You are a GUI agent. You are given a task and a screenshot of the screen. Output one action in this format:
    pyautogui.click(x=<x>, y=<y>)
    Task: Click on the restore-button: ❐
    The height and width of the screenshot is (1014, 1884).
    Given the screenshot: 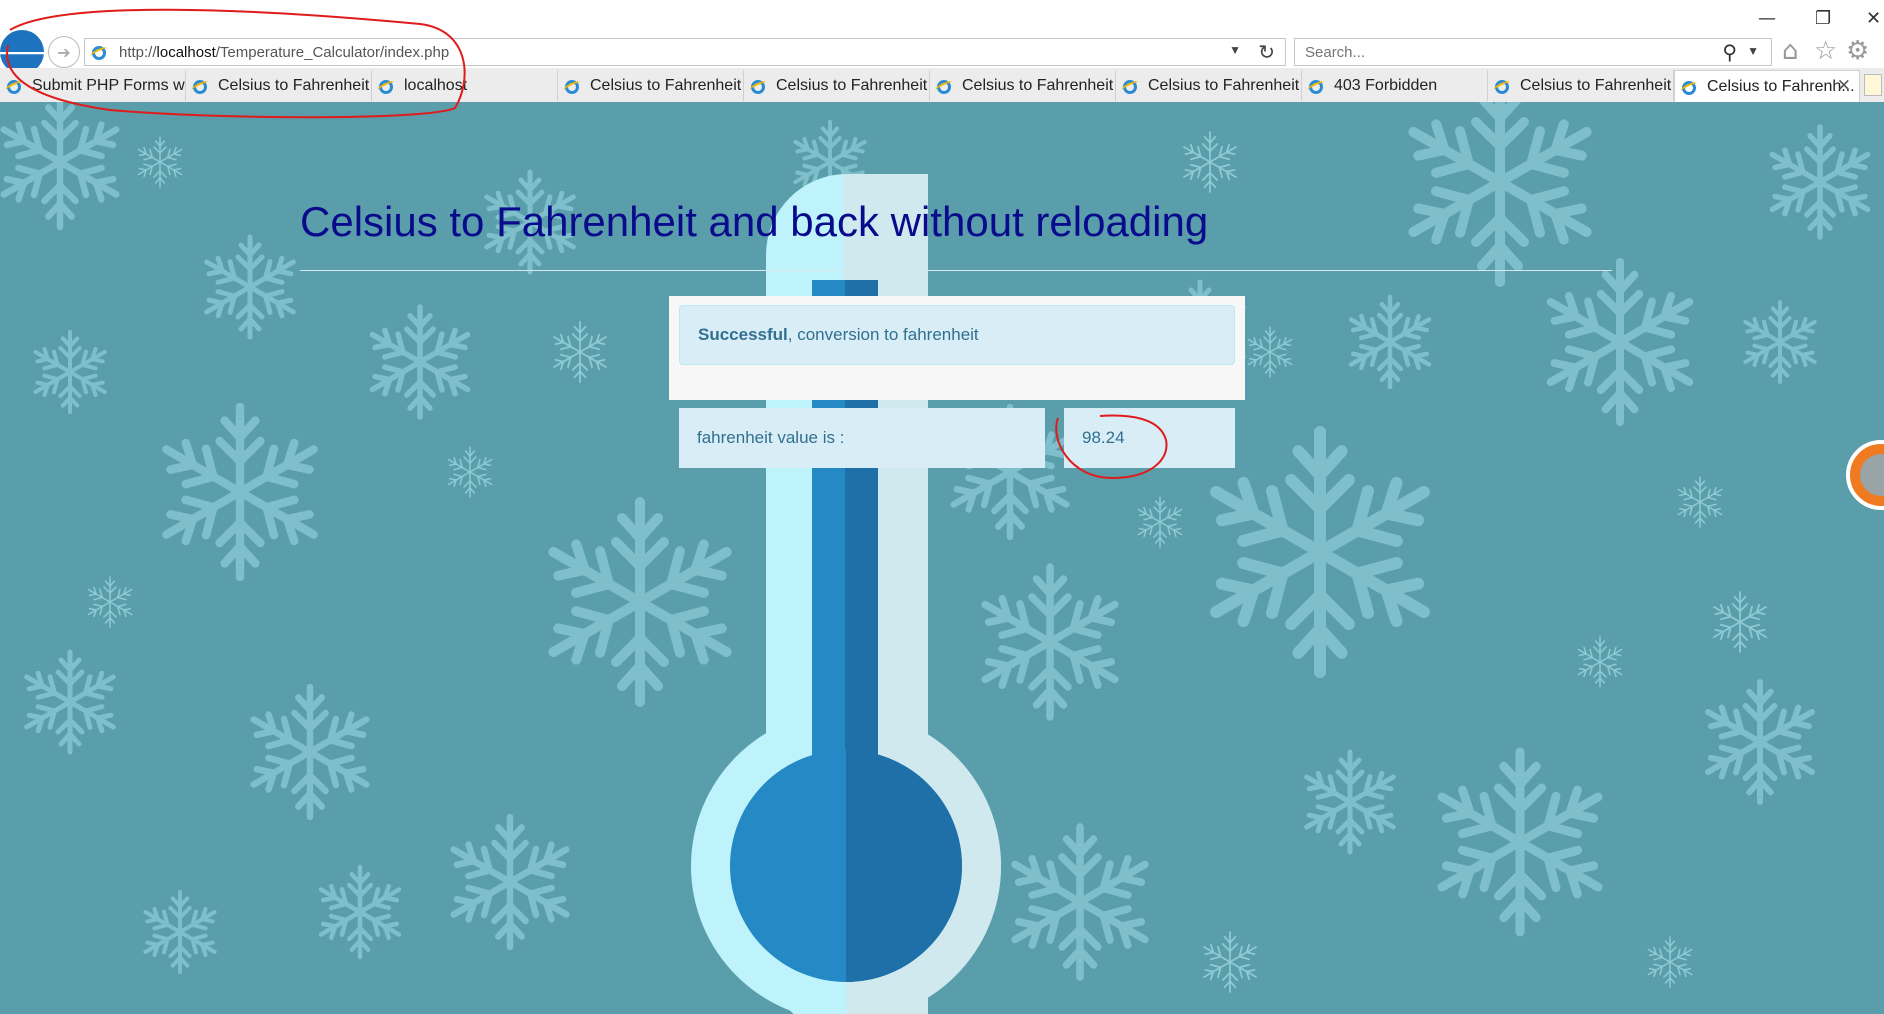 What is the action you would take?
    pyautogui.click(x=1823, y=18)
    